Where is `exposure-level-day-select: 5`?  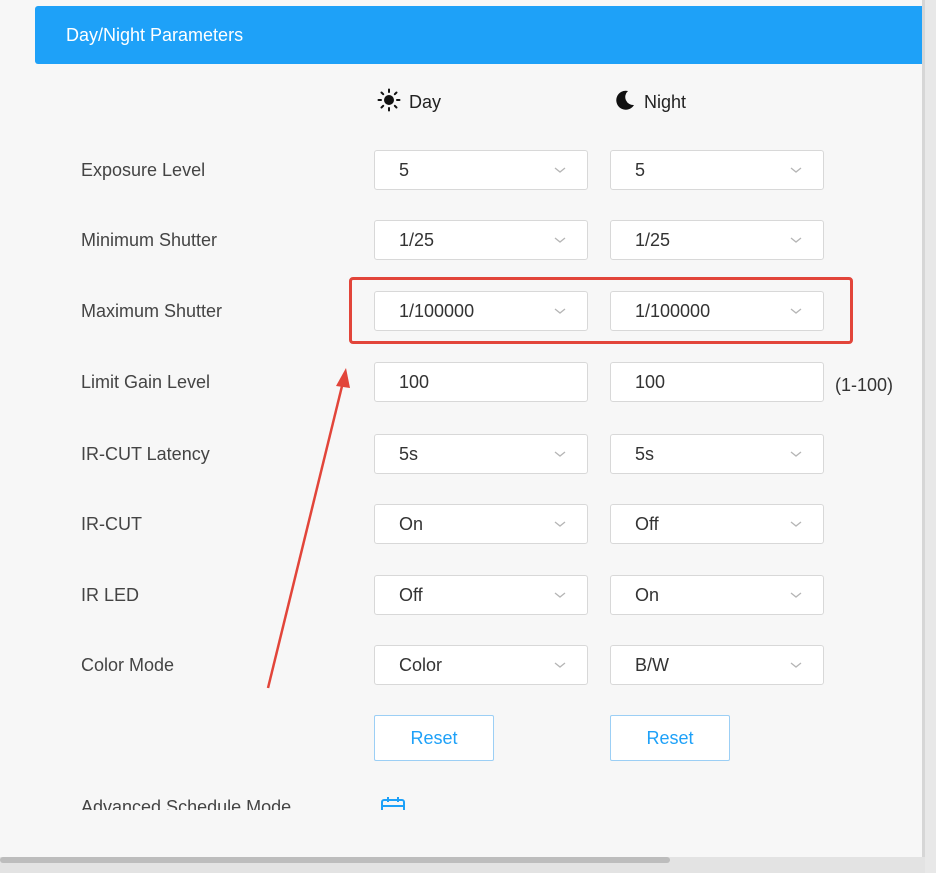 exposure-level-day-select: 5 is located at coordinates (481, 170).